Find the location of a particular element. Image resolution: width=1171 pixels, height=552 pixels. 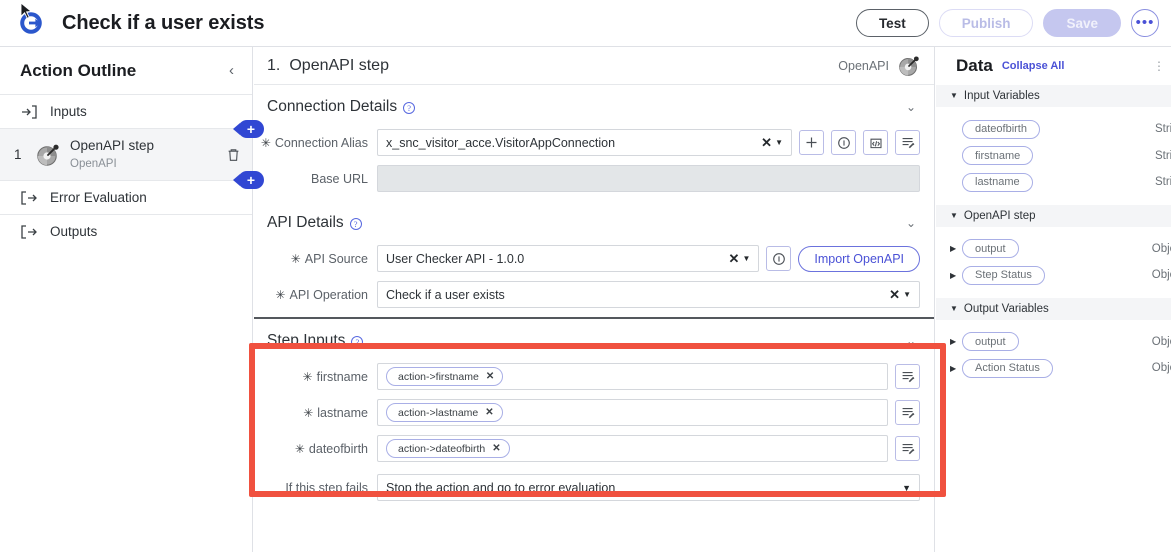

import-openapi-button: Import OpenAPI is located at coordinates (859, 258).